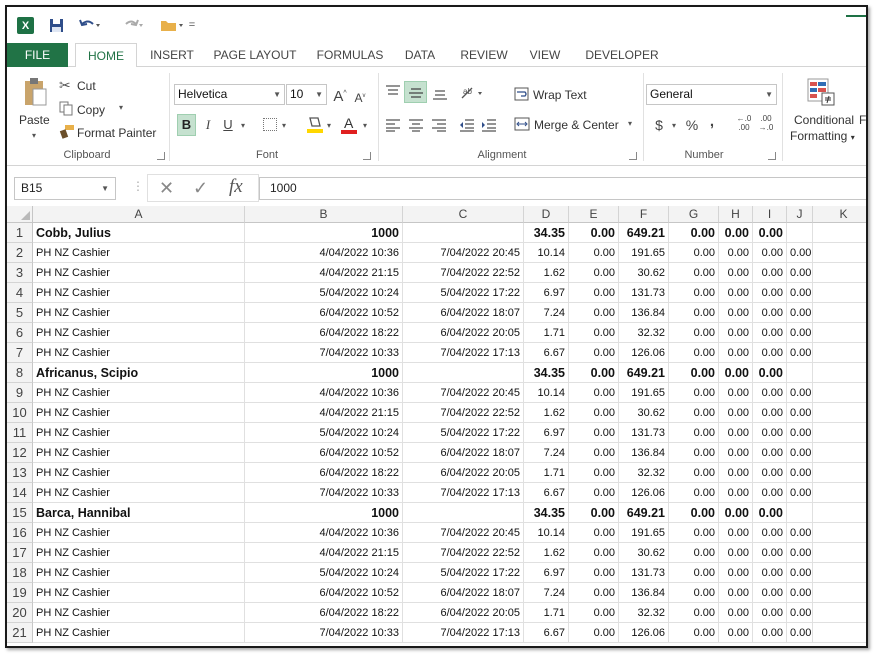 The width and height of the screenshot is (877, 654). I want to click on save-icon, so click(56, 25).